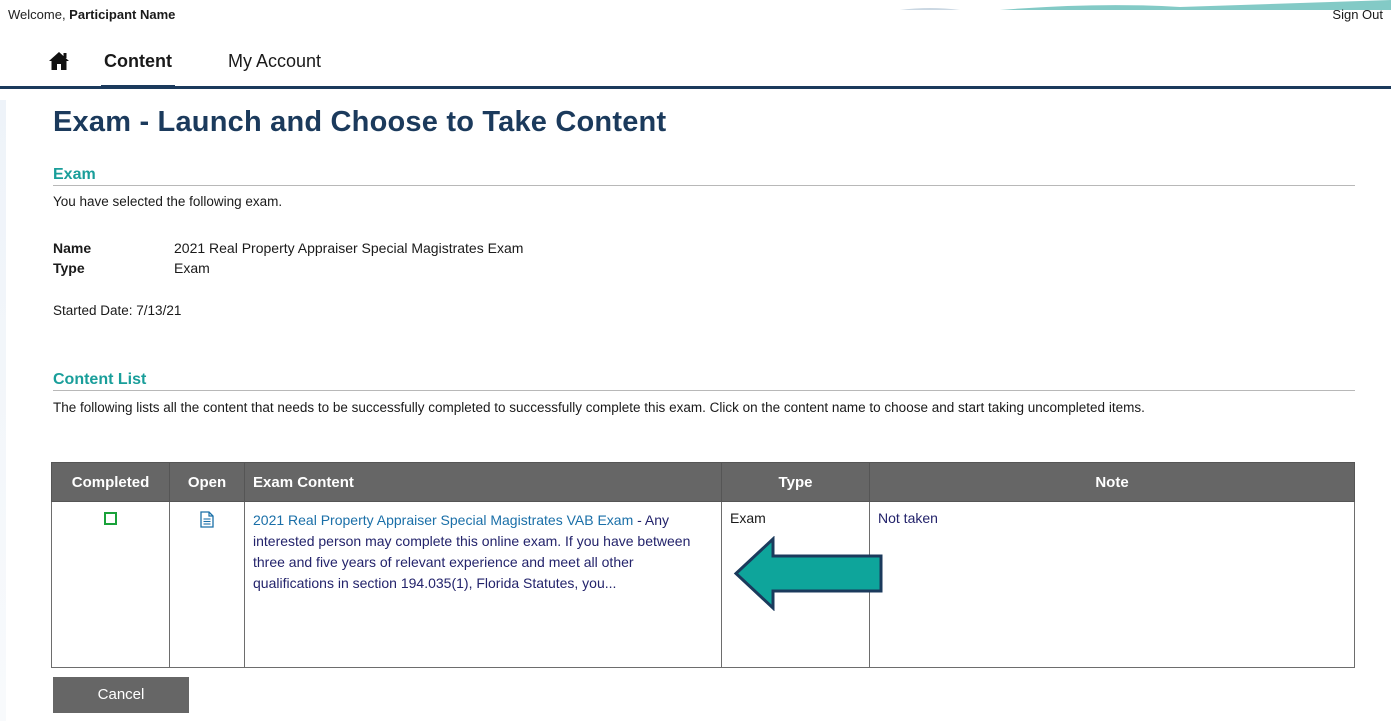 This screenshot has height=721, width=1391. What do you see at coordinates (808, 573) in the screenshot?
I see `left-arrow-icon` at bounding box center [808, 573].